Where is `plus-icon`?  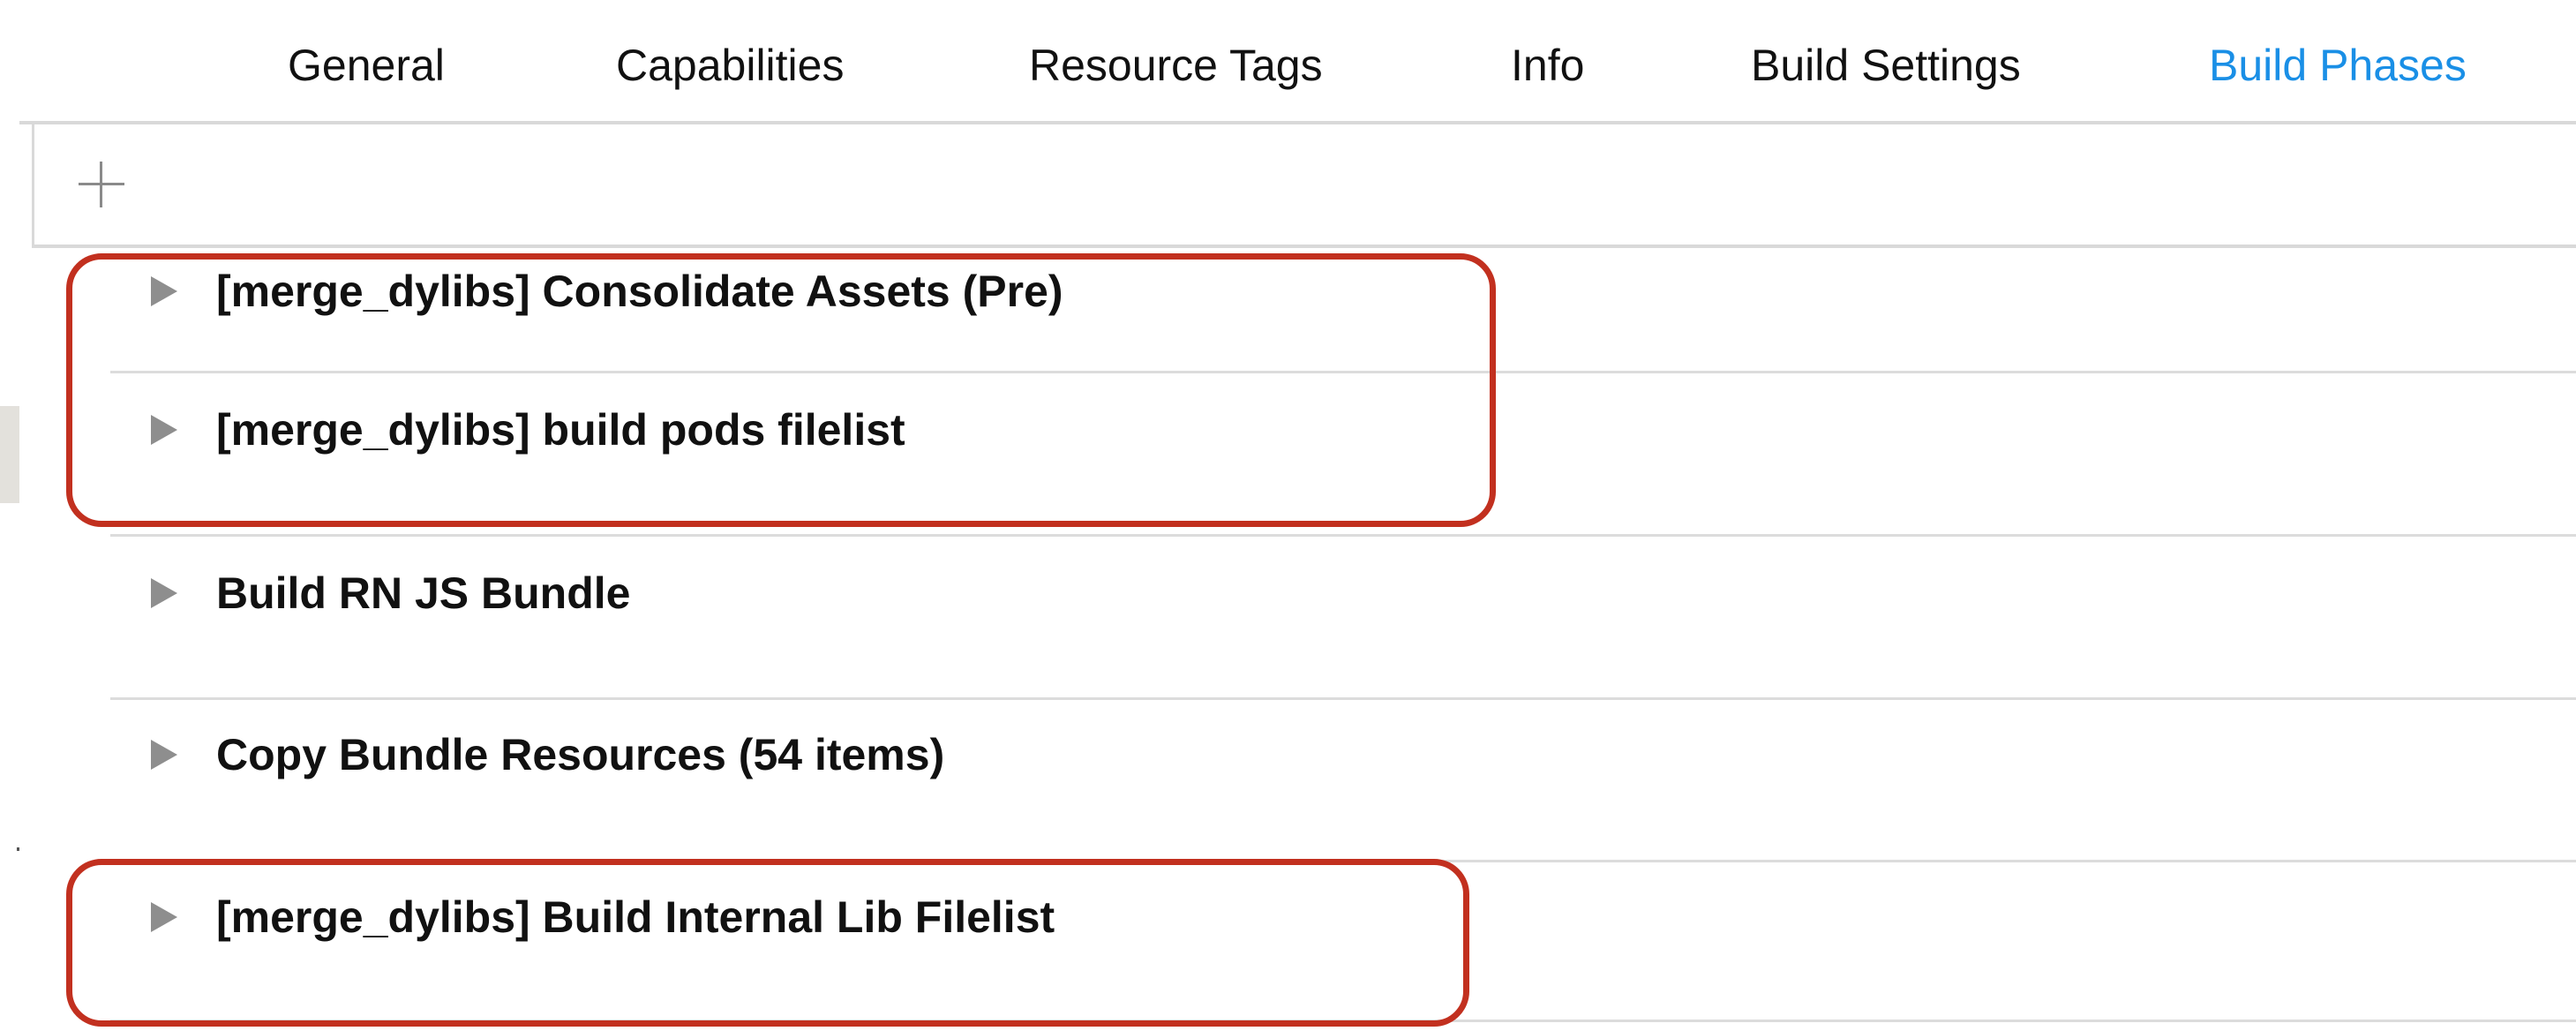
plus-icon is located at coordinates (101, 184).